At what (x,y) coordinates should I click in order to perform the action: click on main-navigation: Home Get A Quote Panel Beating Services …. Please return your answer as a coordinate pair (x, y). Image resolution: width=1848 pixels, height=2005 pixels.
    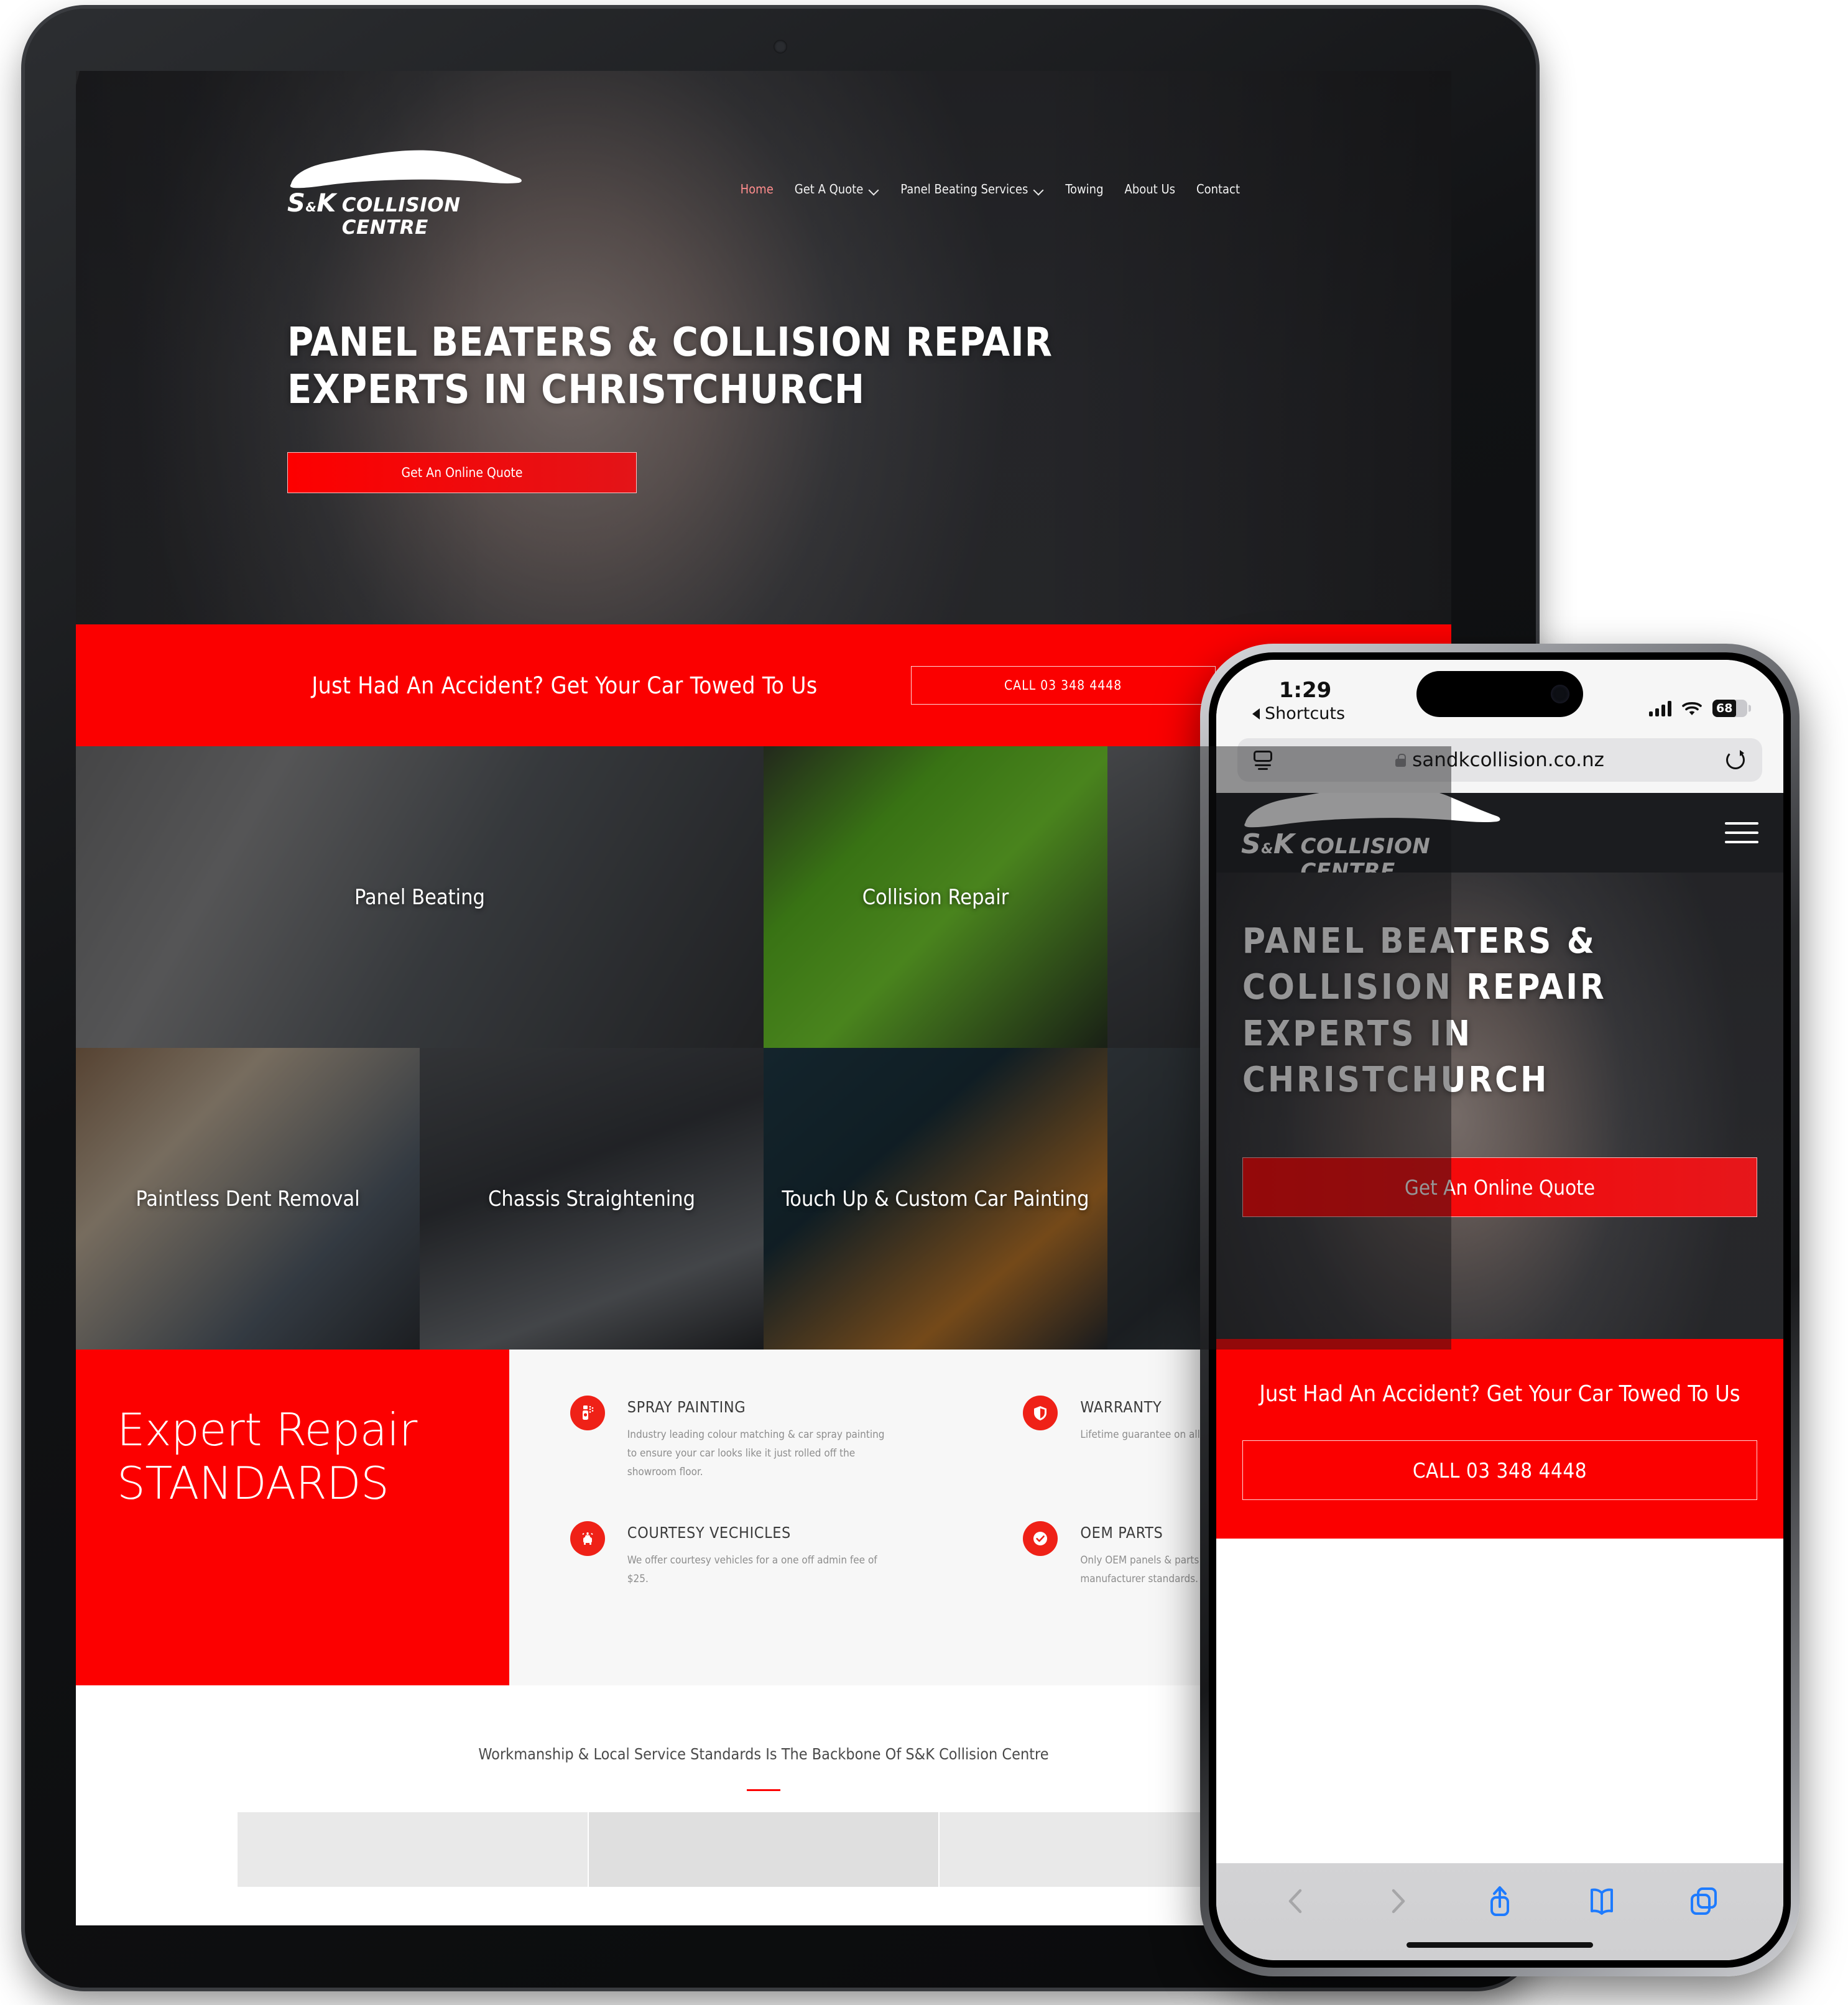
    Looking at the image, I should click on (990, 189).